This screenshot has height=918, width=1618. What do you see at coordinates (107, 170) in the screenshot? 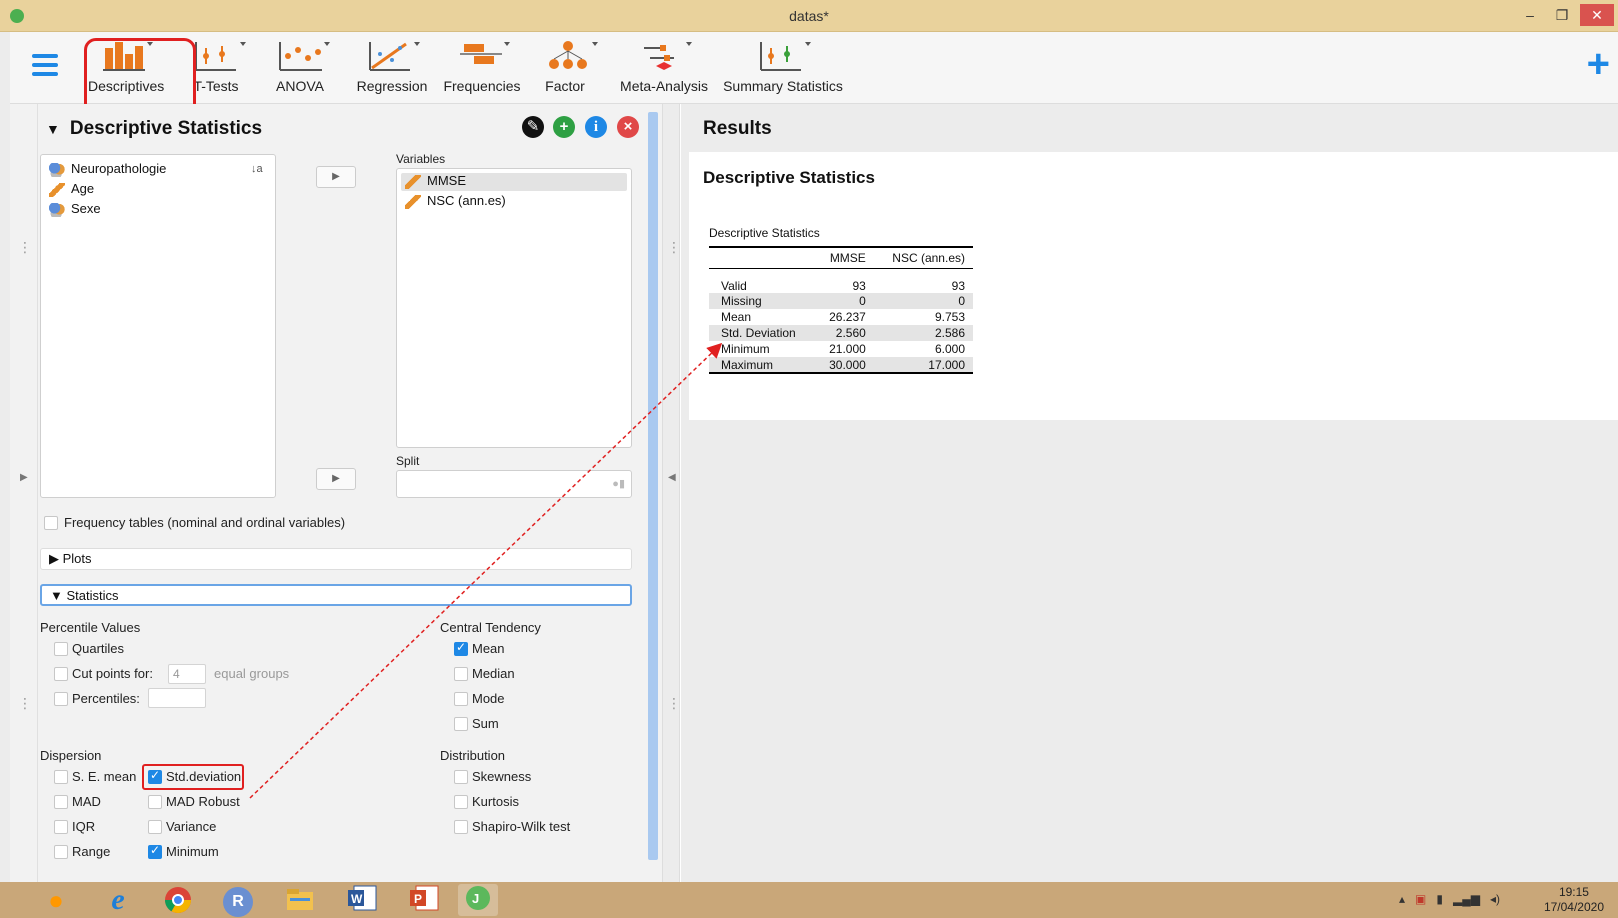
I see `list-item: Neuropathologie` at bounding box center [107, 170].